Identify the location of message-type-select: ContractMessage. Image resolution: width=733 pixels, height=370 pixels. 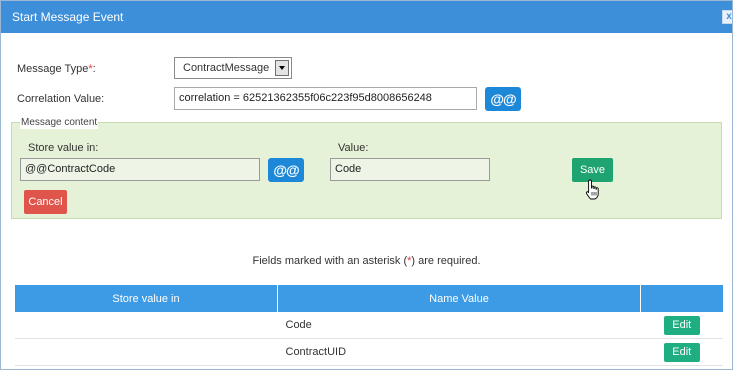
(233, 68).